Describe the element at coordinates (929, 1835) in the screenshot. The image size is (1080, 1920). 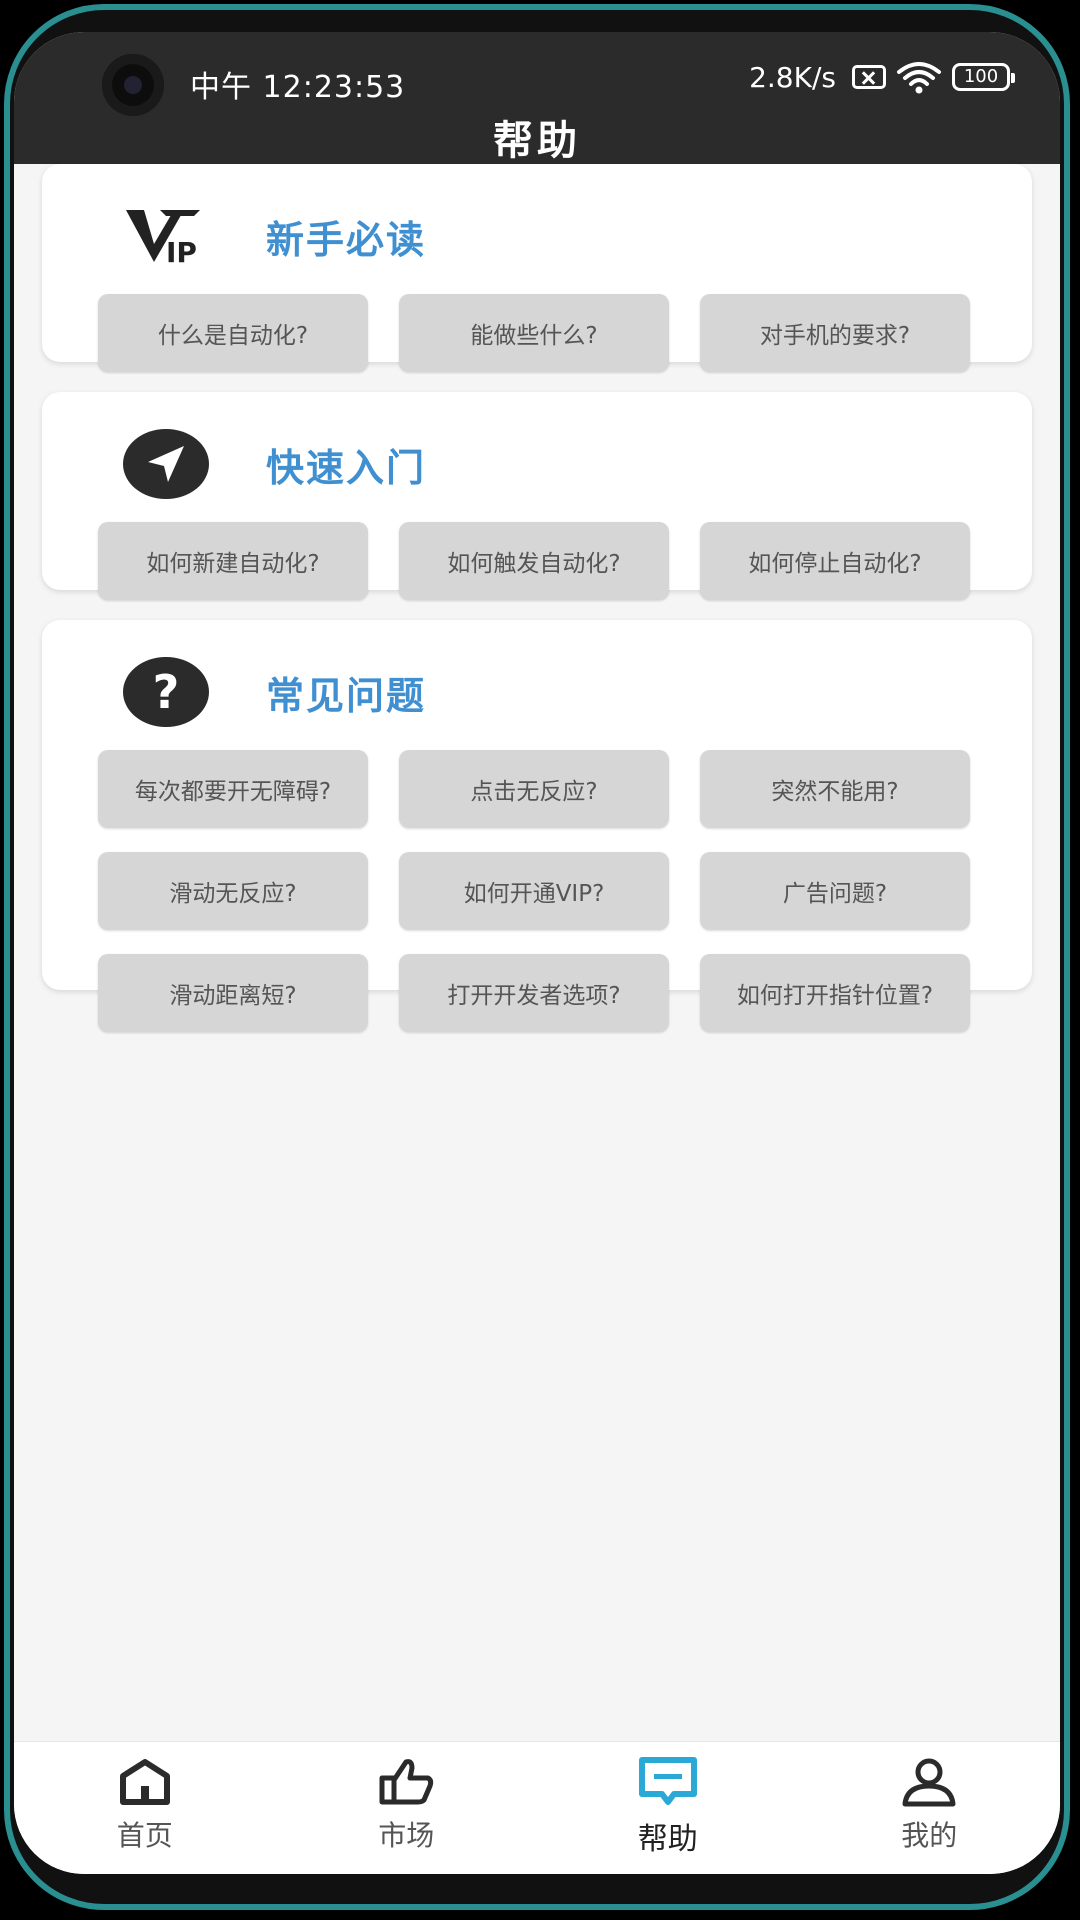
I see `nav-label: 我的` at that location.